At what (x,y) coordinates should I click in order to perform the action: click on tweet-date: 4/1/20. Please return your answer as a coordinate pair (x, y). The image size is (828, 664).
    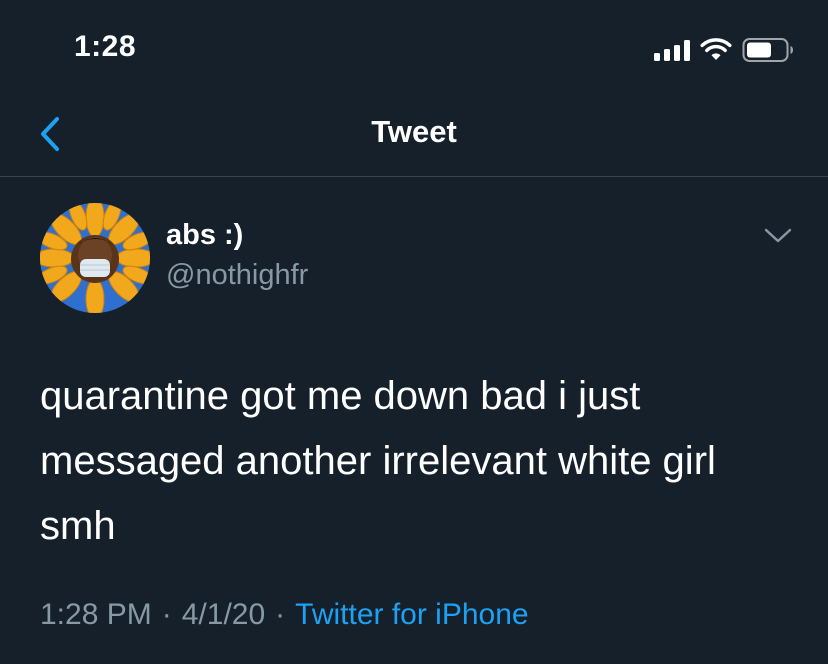
    Looking at the image, I should click on (223, 614).